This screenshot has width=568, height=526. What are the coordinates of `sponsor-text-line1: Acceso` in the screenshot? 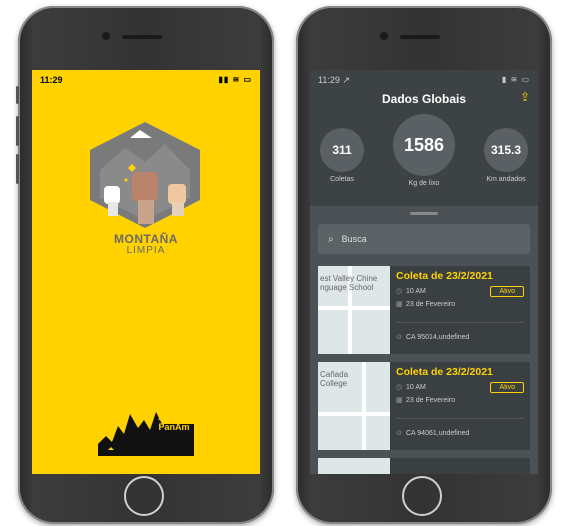 It's located at (174, 417).